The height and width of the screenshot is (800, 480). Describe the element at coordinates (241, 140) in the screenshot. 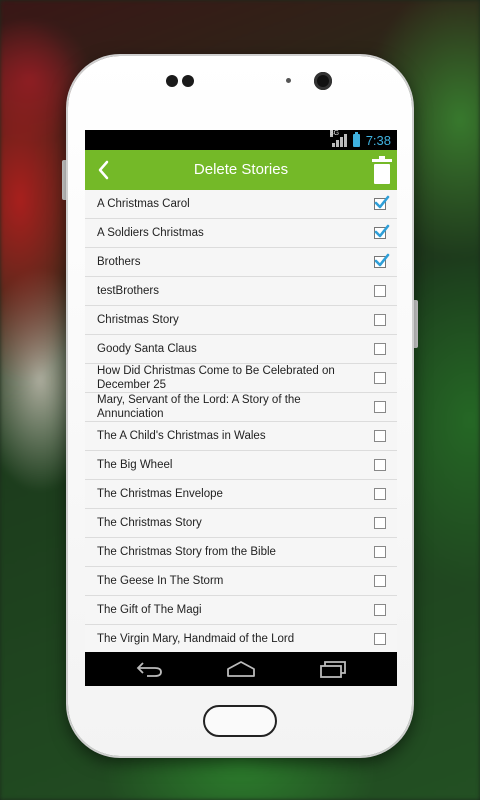

I see `status-bar: 3G 7:38` at that location.